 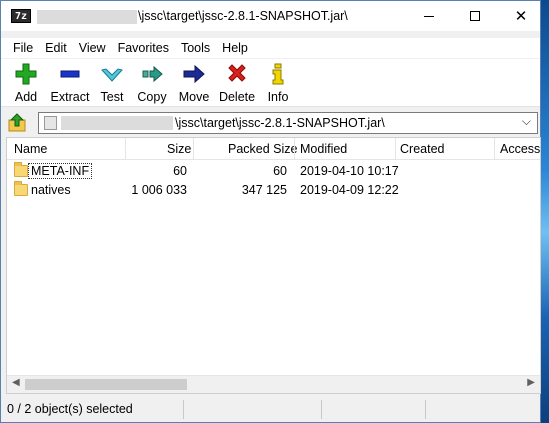 I want to click on column-modified: Modified, so click(x=323, y=149).